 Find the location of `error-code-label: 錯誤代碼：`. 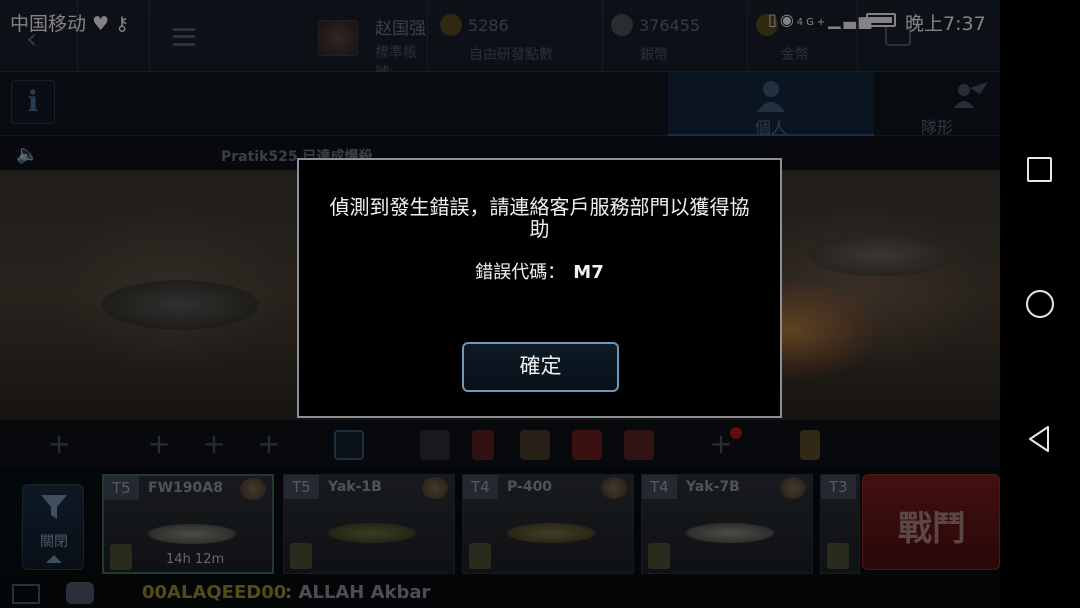

error-code-label: 錯誤代碼： is located at coordinates (520, 272).